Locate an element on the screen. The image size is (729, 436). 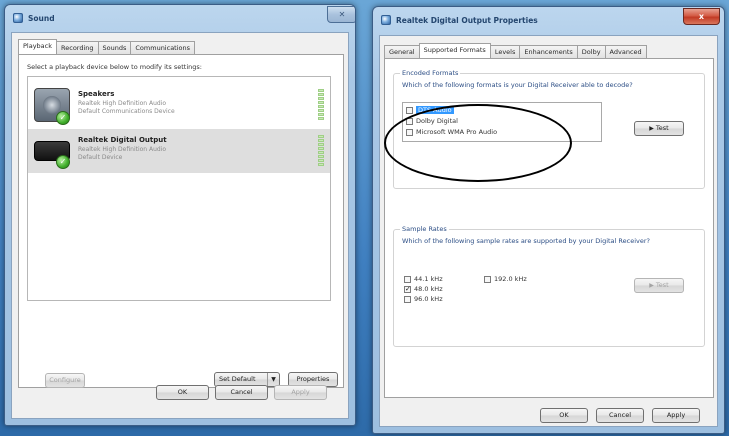
encoded-formats-label: Encoded Formats is located at coordinates (430, 73).